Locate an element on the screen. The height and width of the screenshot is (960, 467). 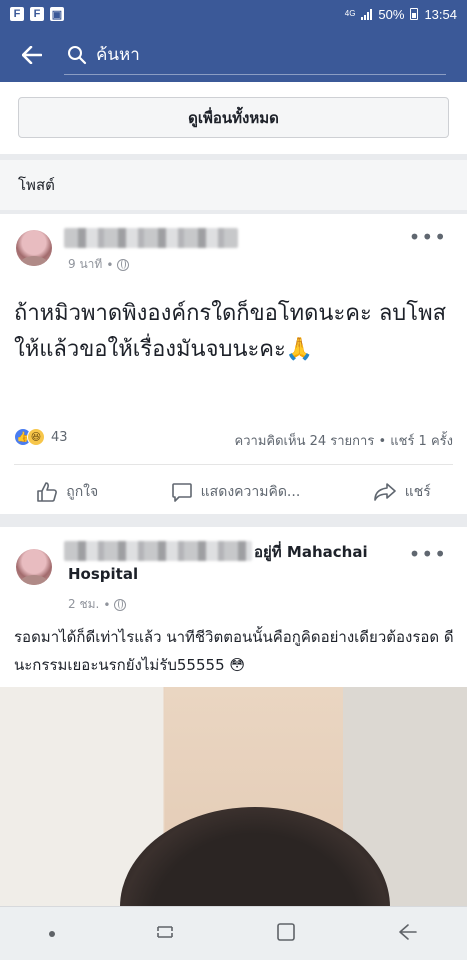
recent-apps-button is located at coordinates (165, 934).